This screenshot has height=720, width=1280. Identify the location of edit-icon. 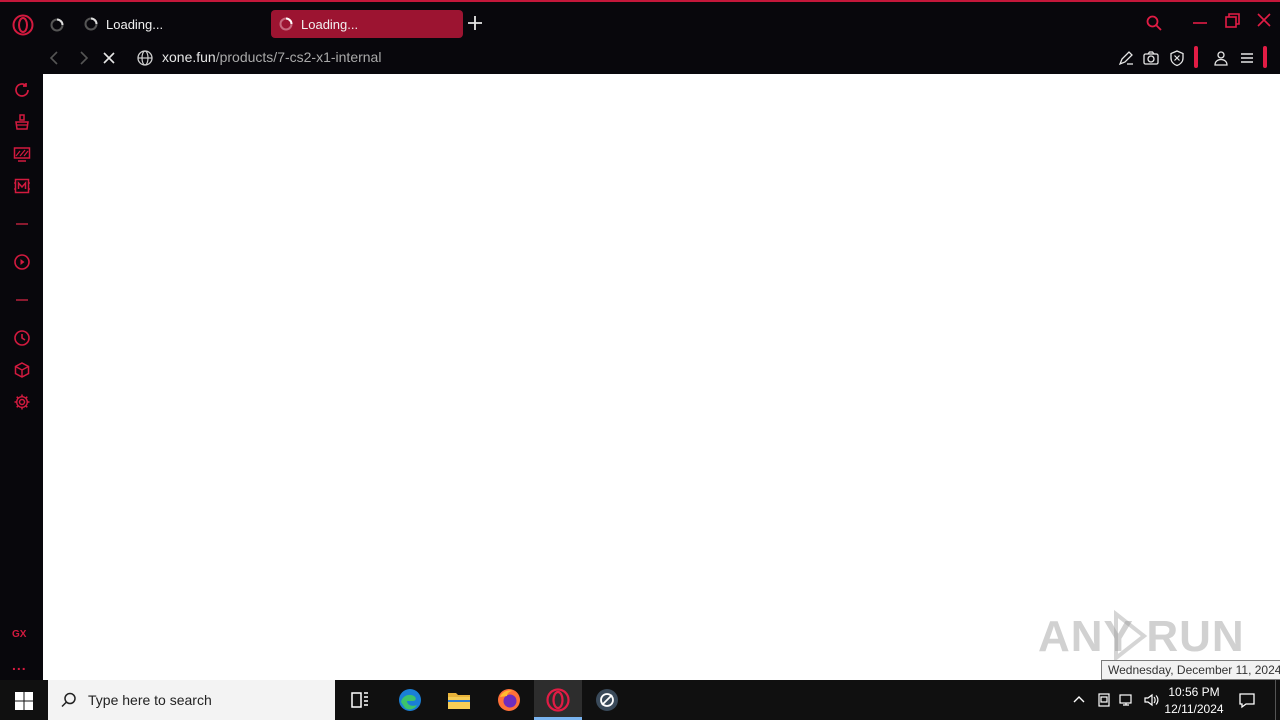
(1126, 58).